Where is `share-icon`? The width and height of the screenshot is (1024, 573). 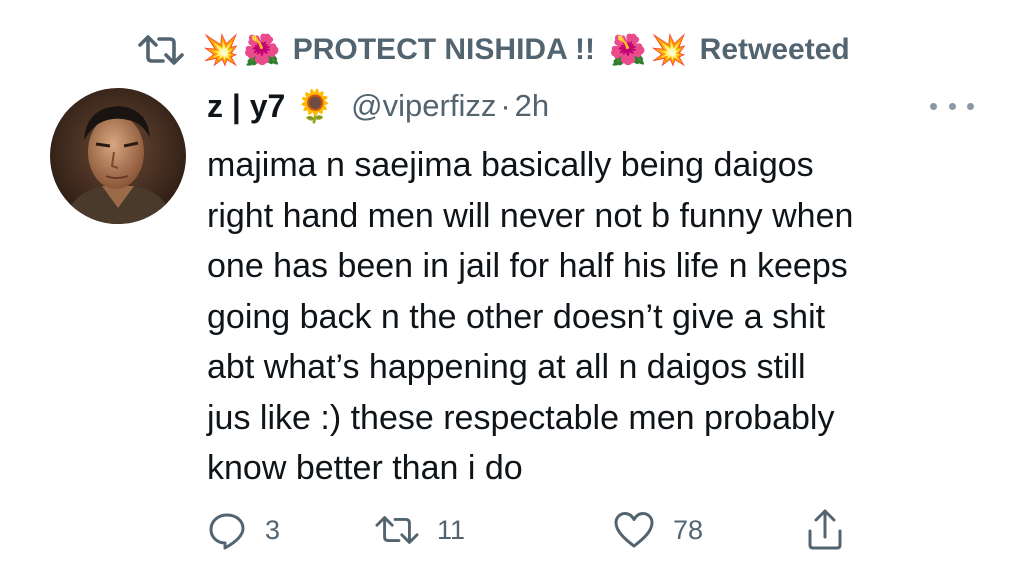
share-icon is located at coordinates (825, 529).